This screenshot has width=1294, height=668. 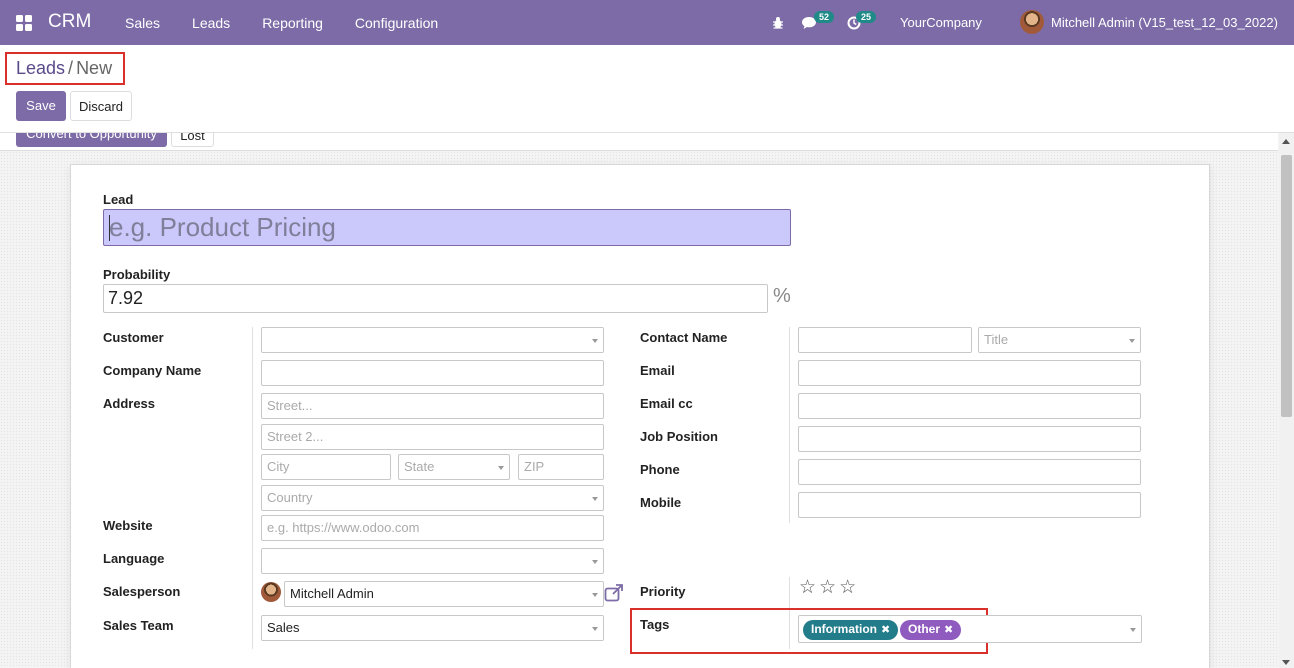 What do you see at coordinates (782, 296) in the screenshot?
I see `percent-sign: %` at bounding box center [782, 296].